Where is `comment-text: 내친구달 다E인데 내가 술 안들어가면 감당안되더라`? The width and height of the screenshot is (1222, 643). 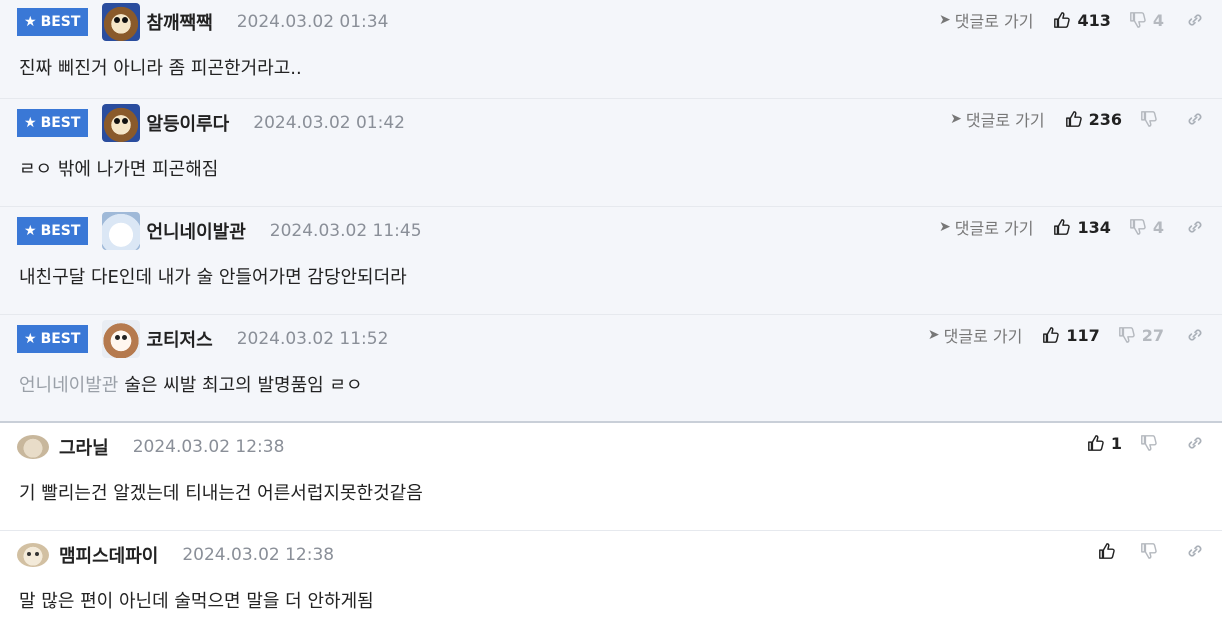 comment-text: 내친구달 다E인데 내가 술 안들어가면 감당안되더라 is located at coordinates (213, 277).